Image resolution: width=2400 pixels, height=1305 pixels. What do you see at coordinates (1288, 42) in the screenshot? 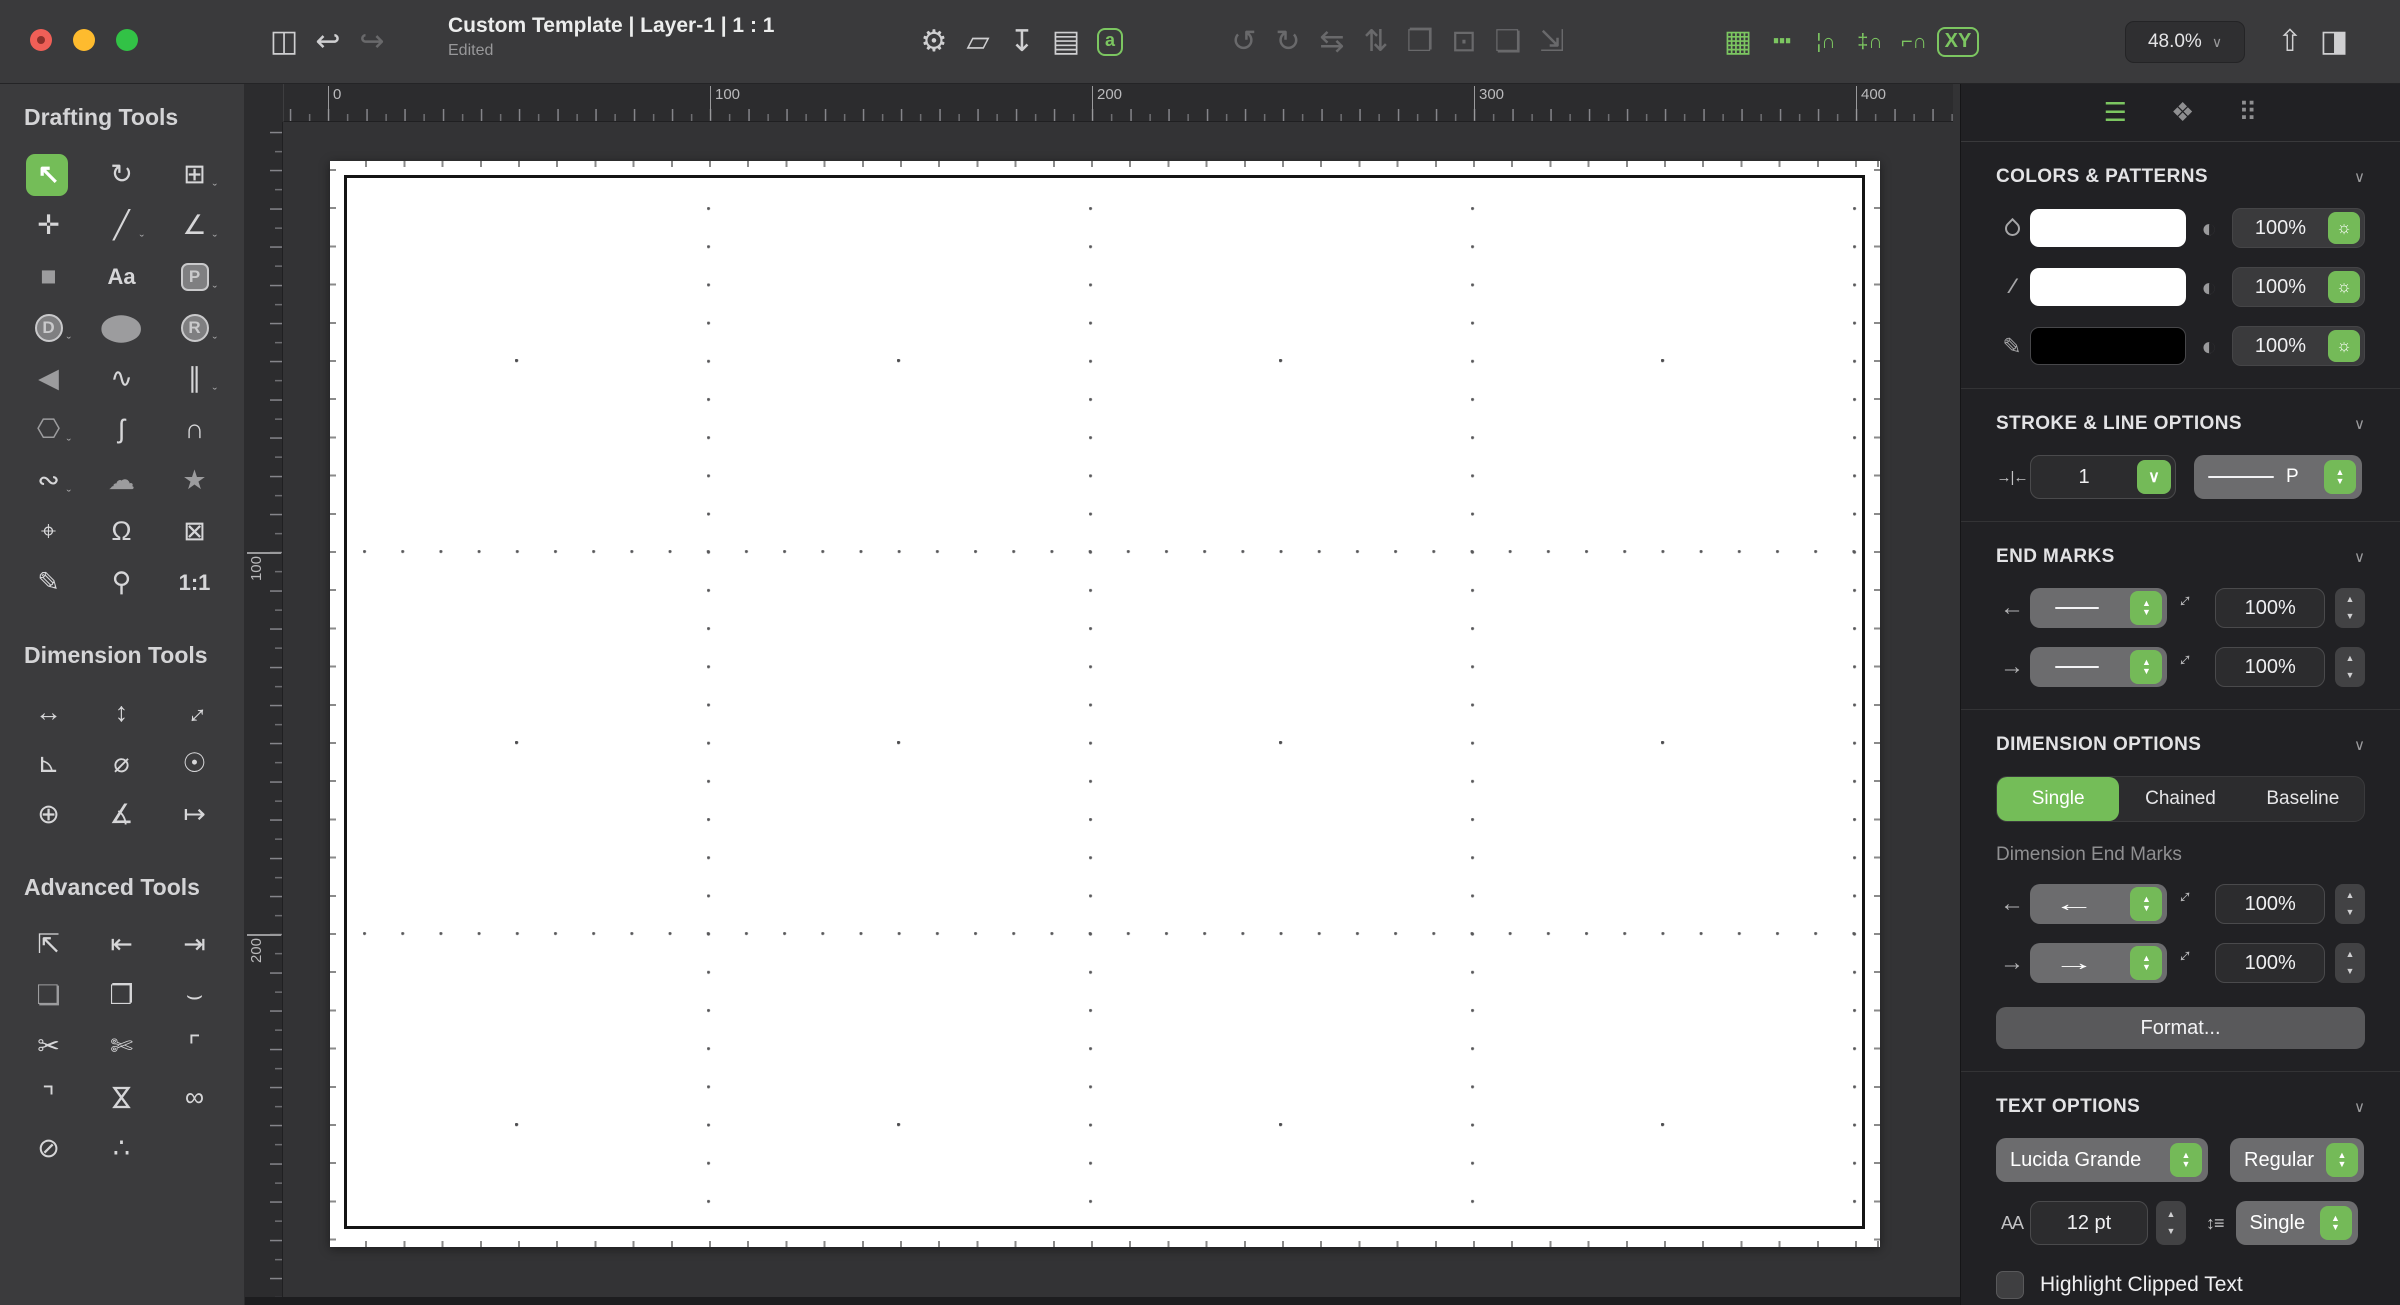
I see `rotate-right-button: ↻` at bounding box center [1288, 42].